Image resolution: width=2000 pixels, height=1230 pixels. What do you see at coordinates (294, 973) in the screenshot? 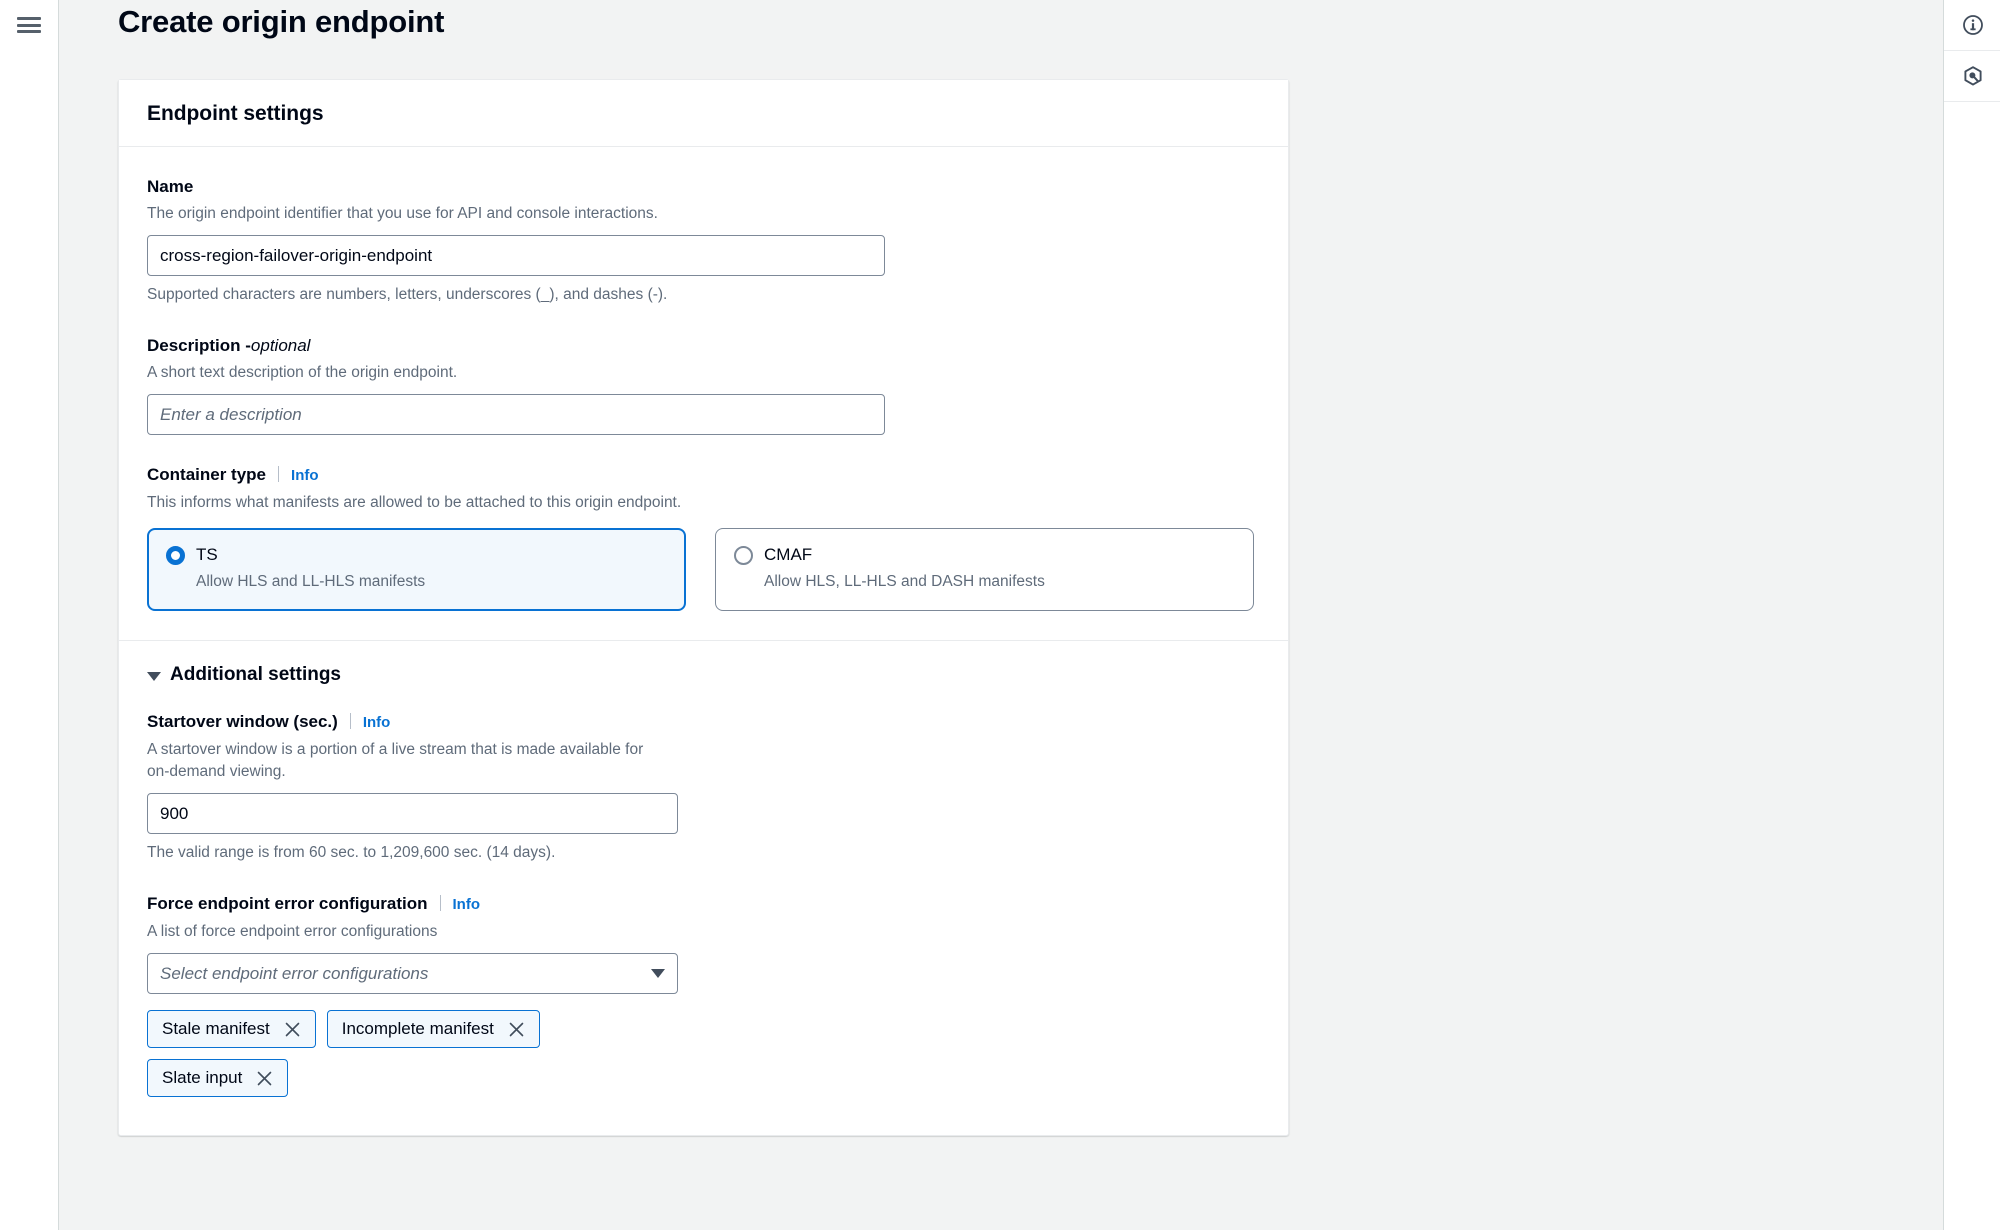
I see `force-error-config-select-placeholder: Select endpoint error configurations` at bounding box center [294, 973].